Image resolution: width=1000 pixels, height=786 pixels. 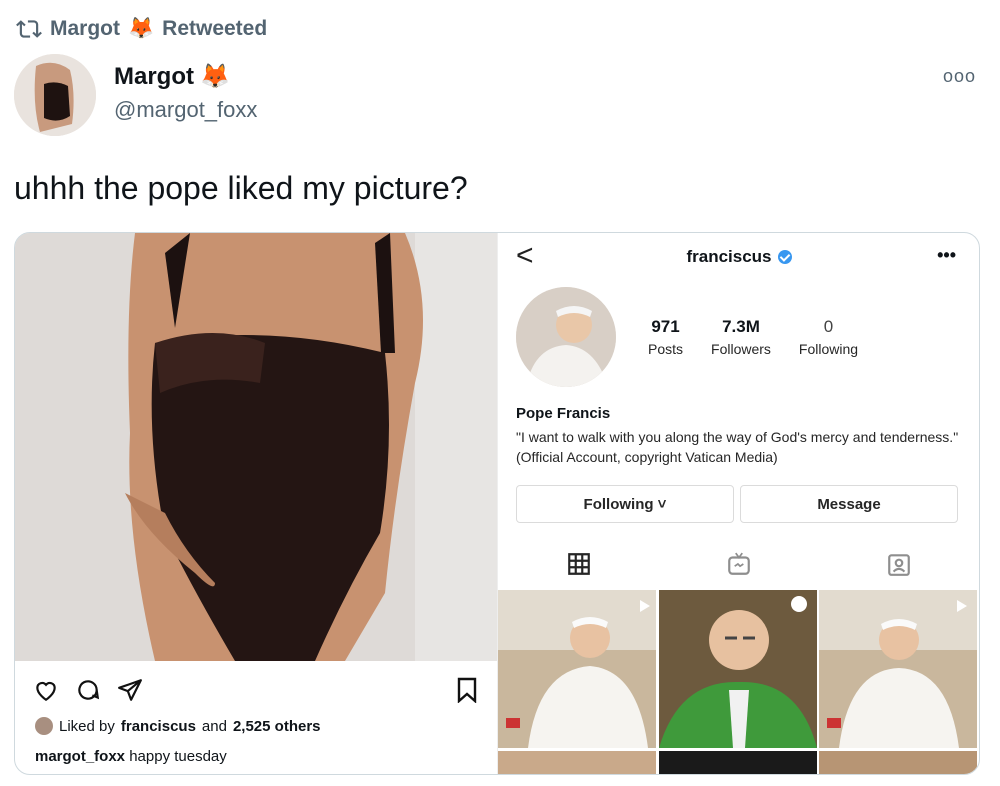 I want to click on more-options-icon: ooo, so click(x=959, y=76).